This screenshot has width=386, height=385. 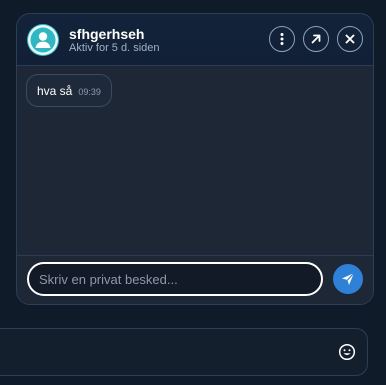 I want to click on composer, so click(x=195, y=279).